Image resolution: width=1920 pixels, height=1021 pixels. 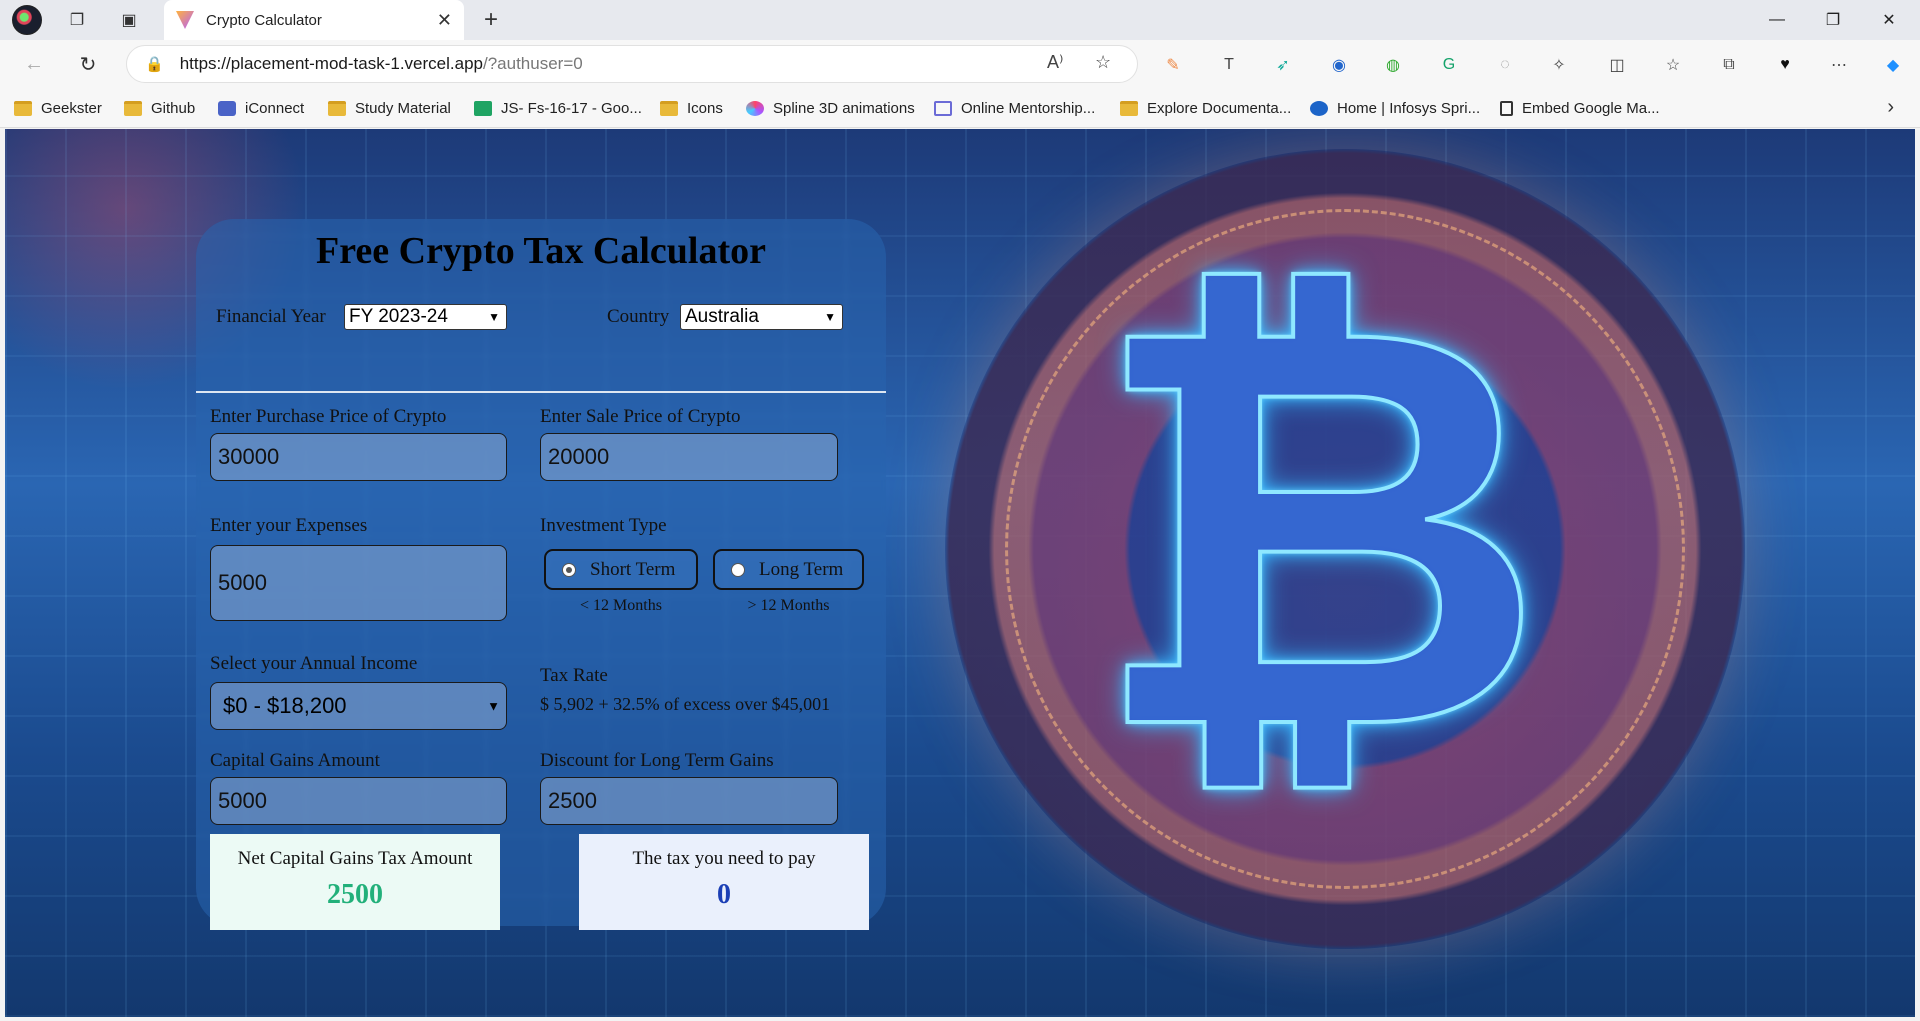 I want to click on financial-year-label: Financial Year, so click(x=271, y=316).